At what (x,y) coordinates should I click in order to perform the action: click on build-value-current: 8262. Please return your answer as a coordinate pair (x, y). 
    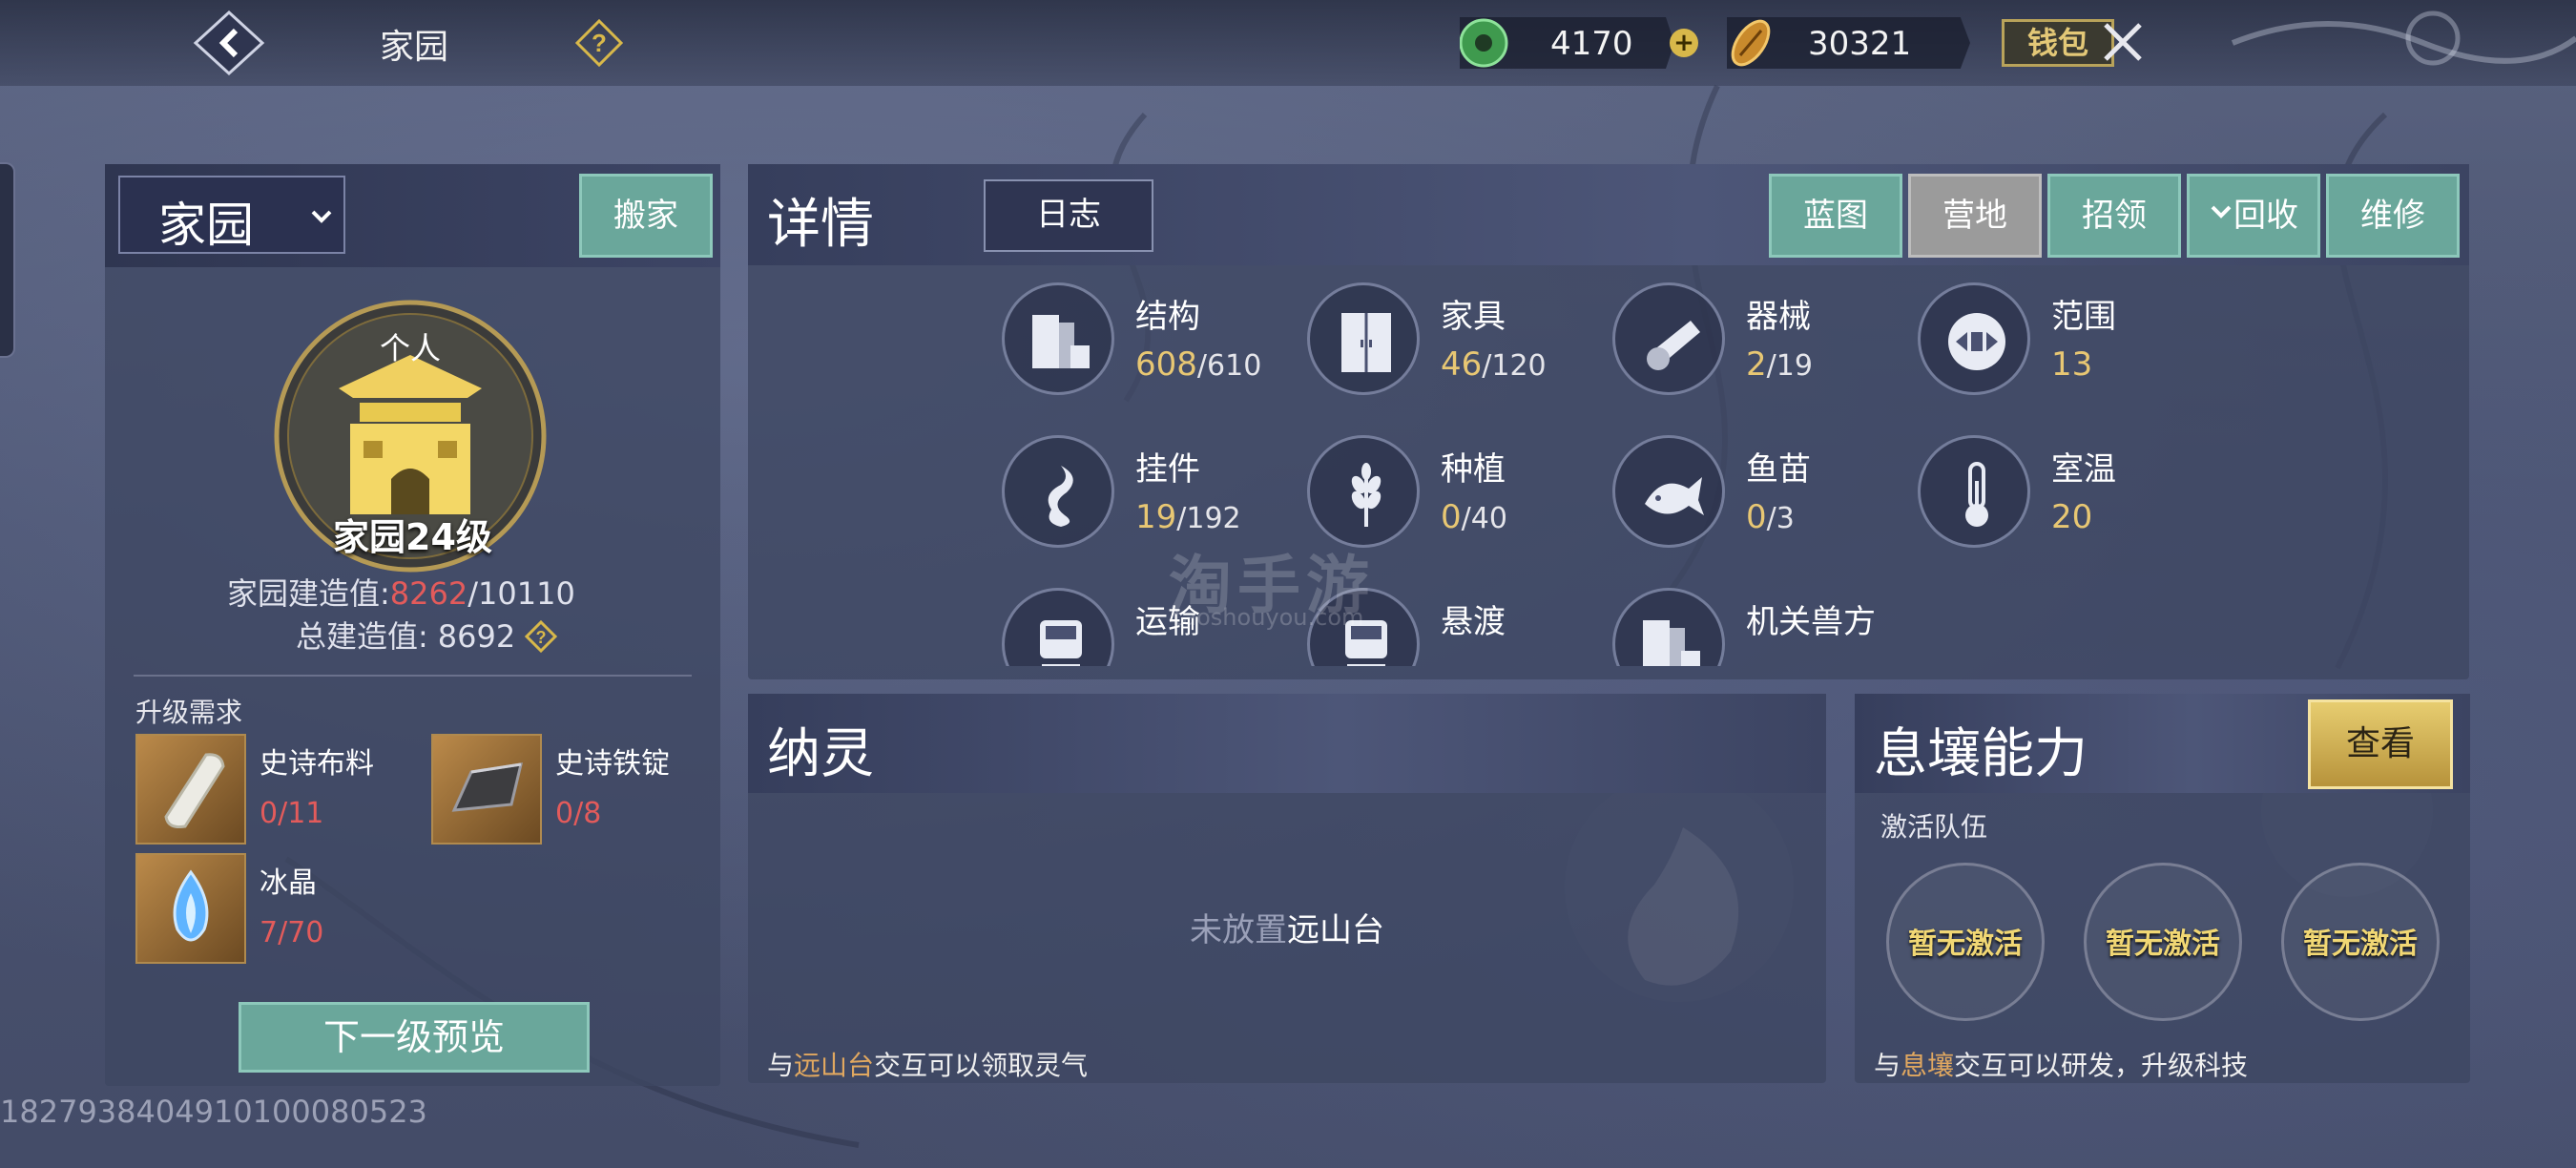
    Looking at the image, I should click on (428, 593).